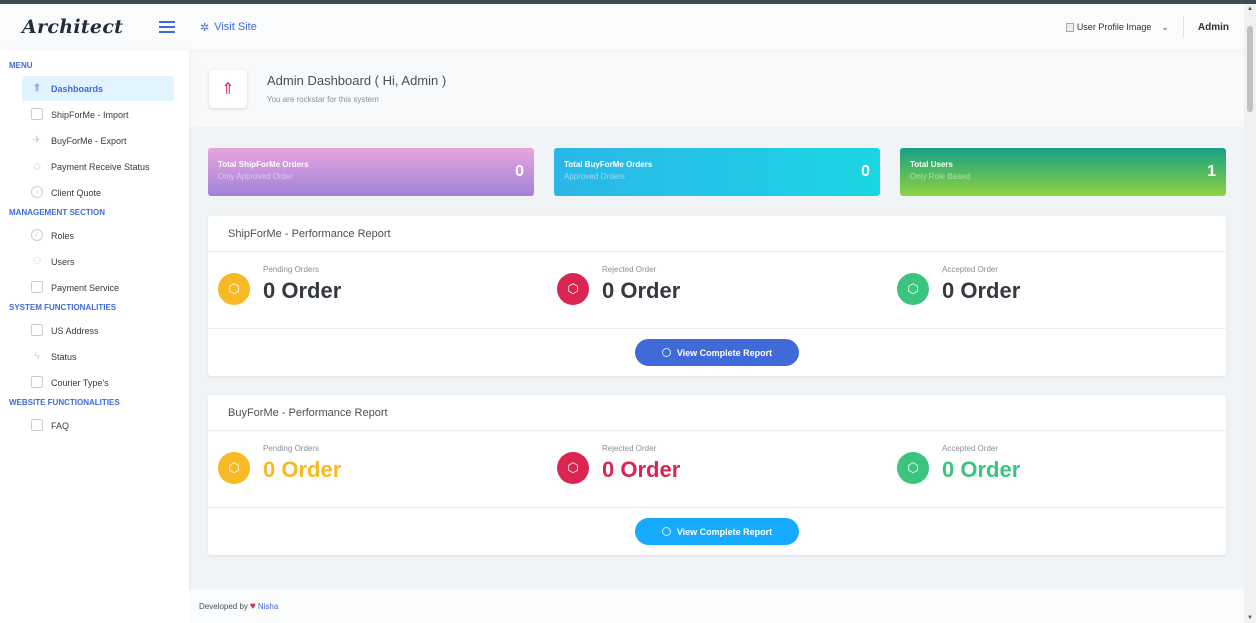 Image resolution: width=1256 pixels, height=623 pixels. I want to click on widget-total-buyforme-orders: Total BuyForMe Orders Approved Orders 0, so click(717, 172).